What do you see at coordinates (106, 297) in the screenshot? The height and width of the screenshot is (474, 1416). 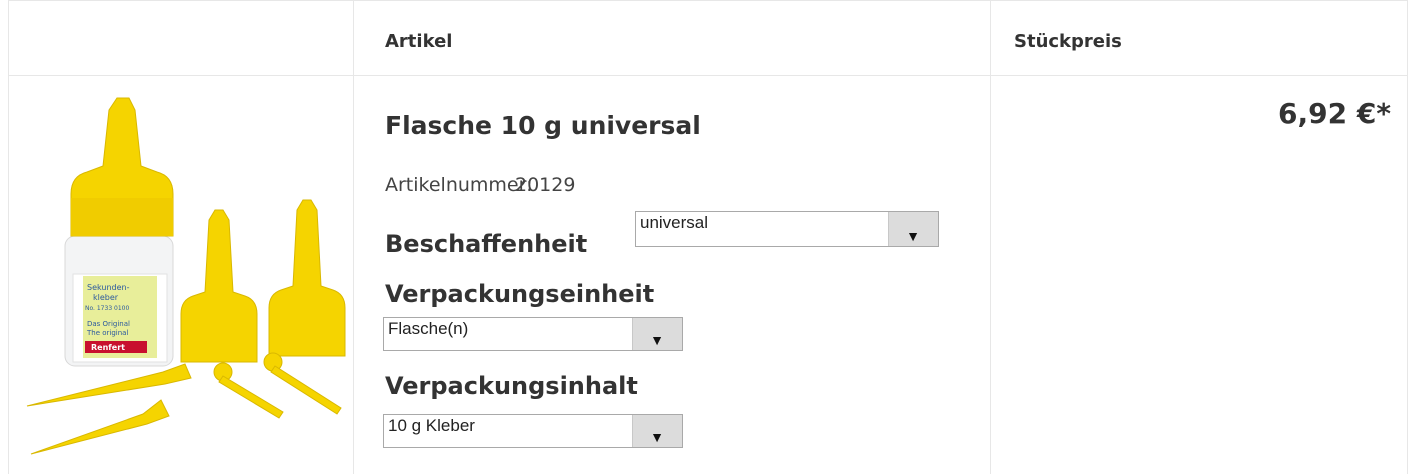 I see `image-label-line: kleber` at bounding box center [106, 297].